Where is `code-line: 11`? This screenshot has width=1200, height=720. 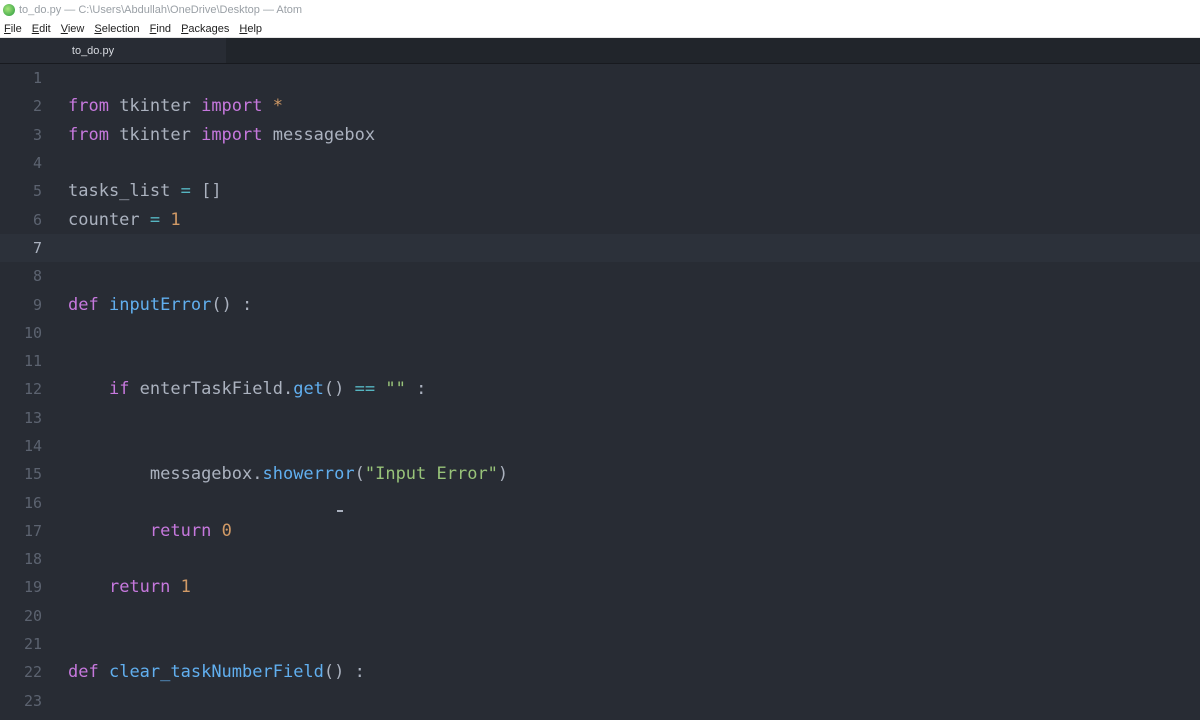 code-line: 11 is located at coordinates (600, 361).